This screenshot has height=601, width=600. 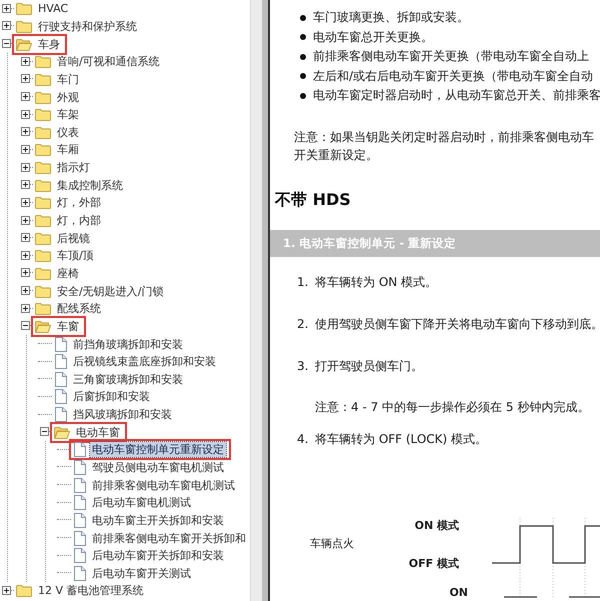 What do you see at coordinates (303, 439) in the screenshot?
I see `step-number: 4.` at bounding box center [303, 439].